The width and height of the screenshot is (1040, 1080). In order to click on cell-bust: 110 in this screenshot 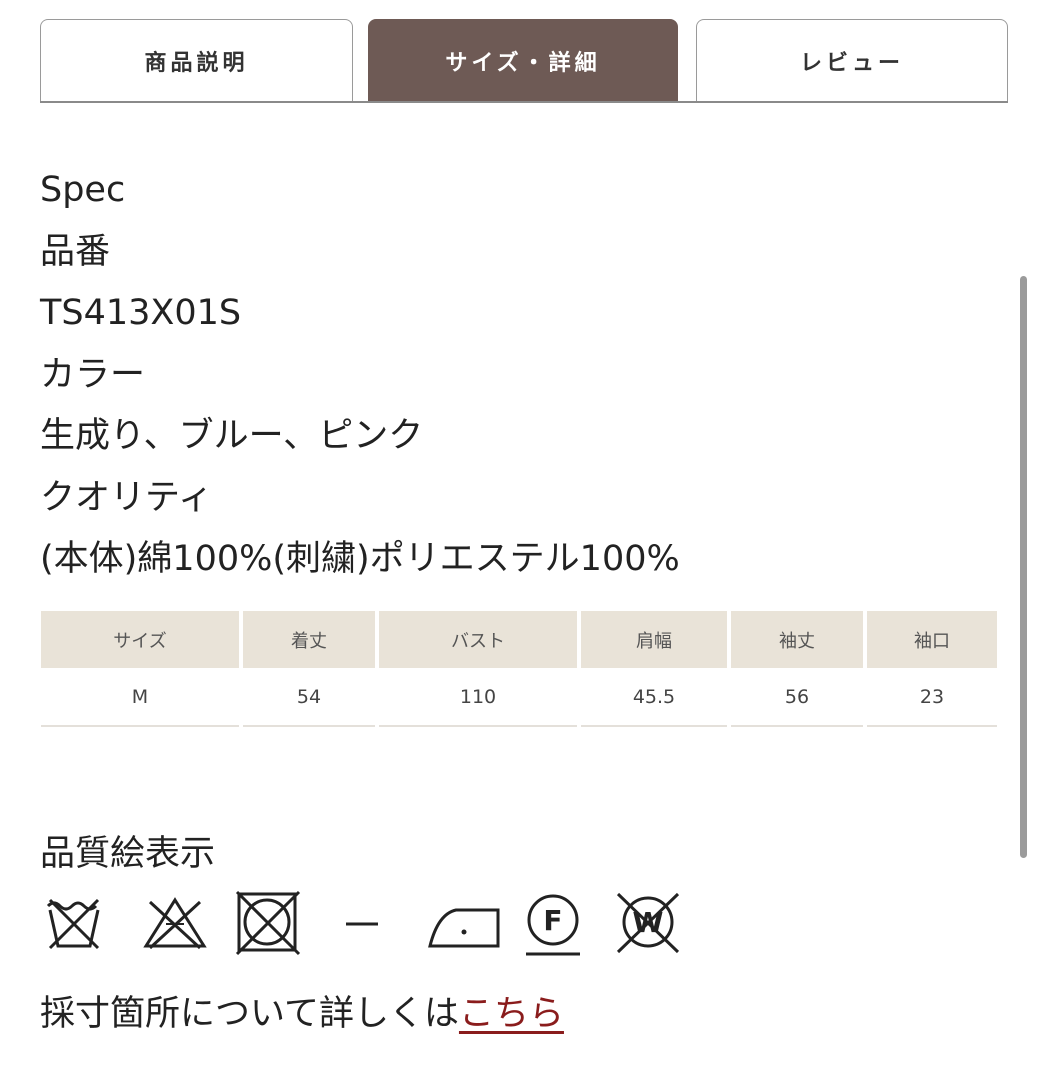, I will do `click(478, 697)`.